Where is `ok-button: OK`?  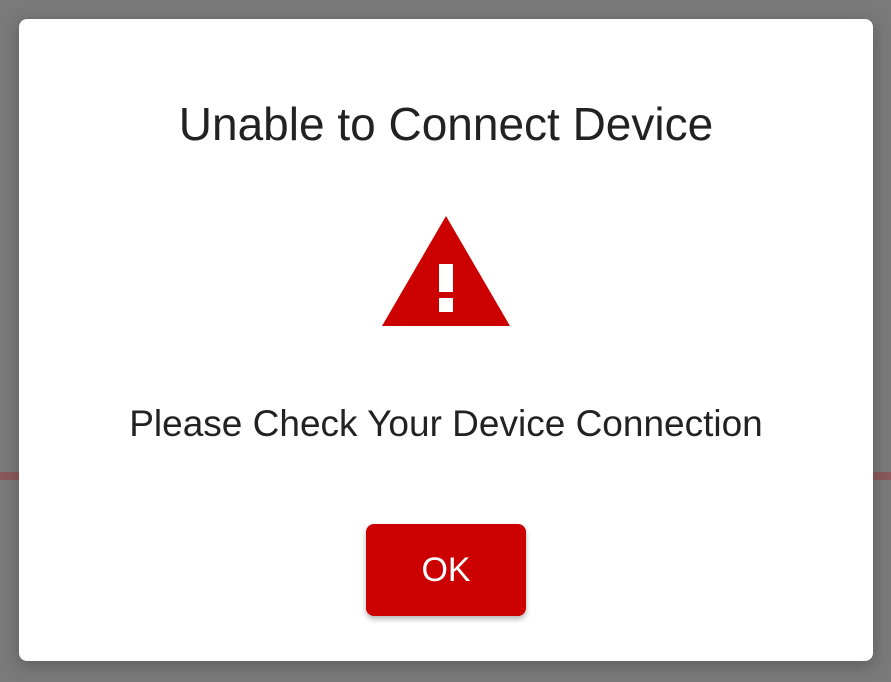
ok-button: OK is located at coordinates (446, 570).